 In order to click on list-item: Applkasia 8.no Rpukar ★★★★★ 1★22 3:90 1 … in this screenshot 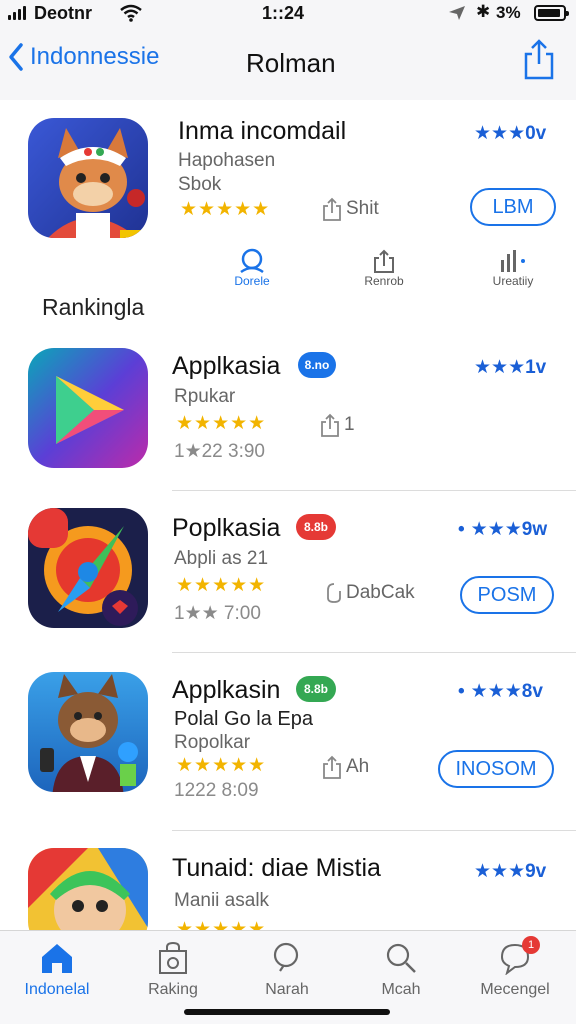, I will do `click(288, 411)`.